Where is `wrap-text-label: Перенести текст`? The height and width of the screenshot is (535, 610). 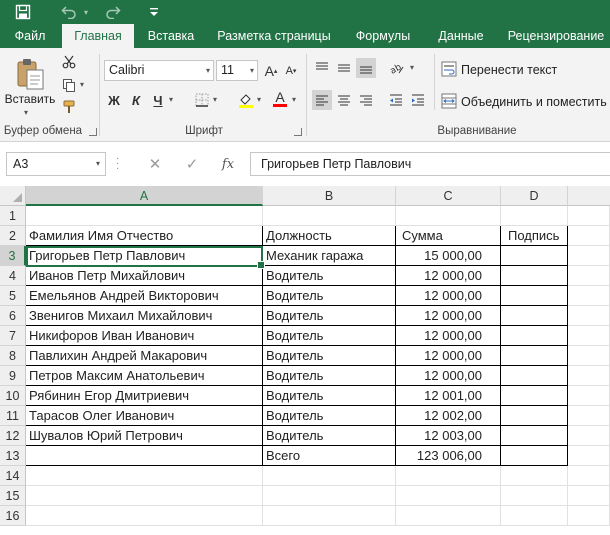
wrap-text-label: Перенести текст is located at coordinates (509, 70).